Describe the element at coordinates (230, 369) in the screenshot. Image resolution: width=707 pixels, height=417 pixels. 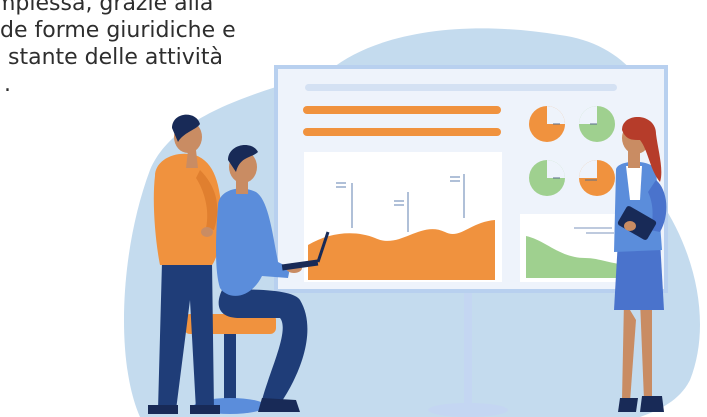
I see `stool-leg` at that location.